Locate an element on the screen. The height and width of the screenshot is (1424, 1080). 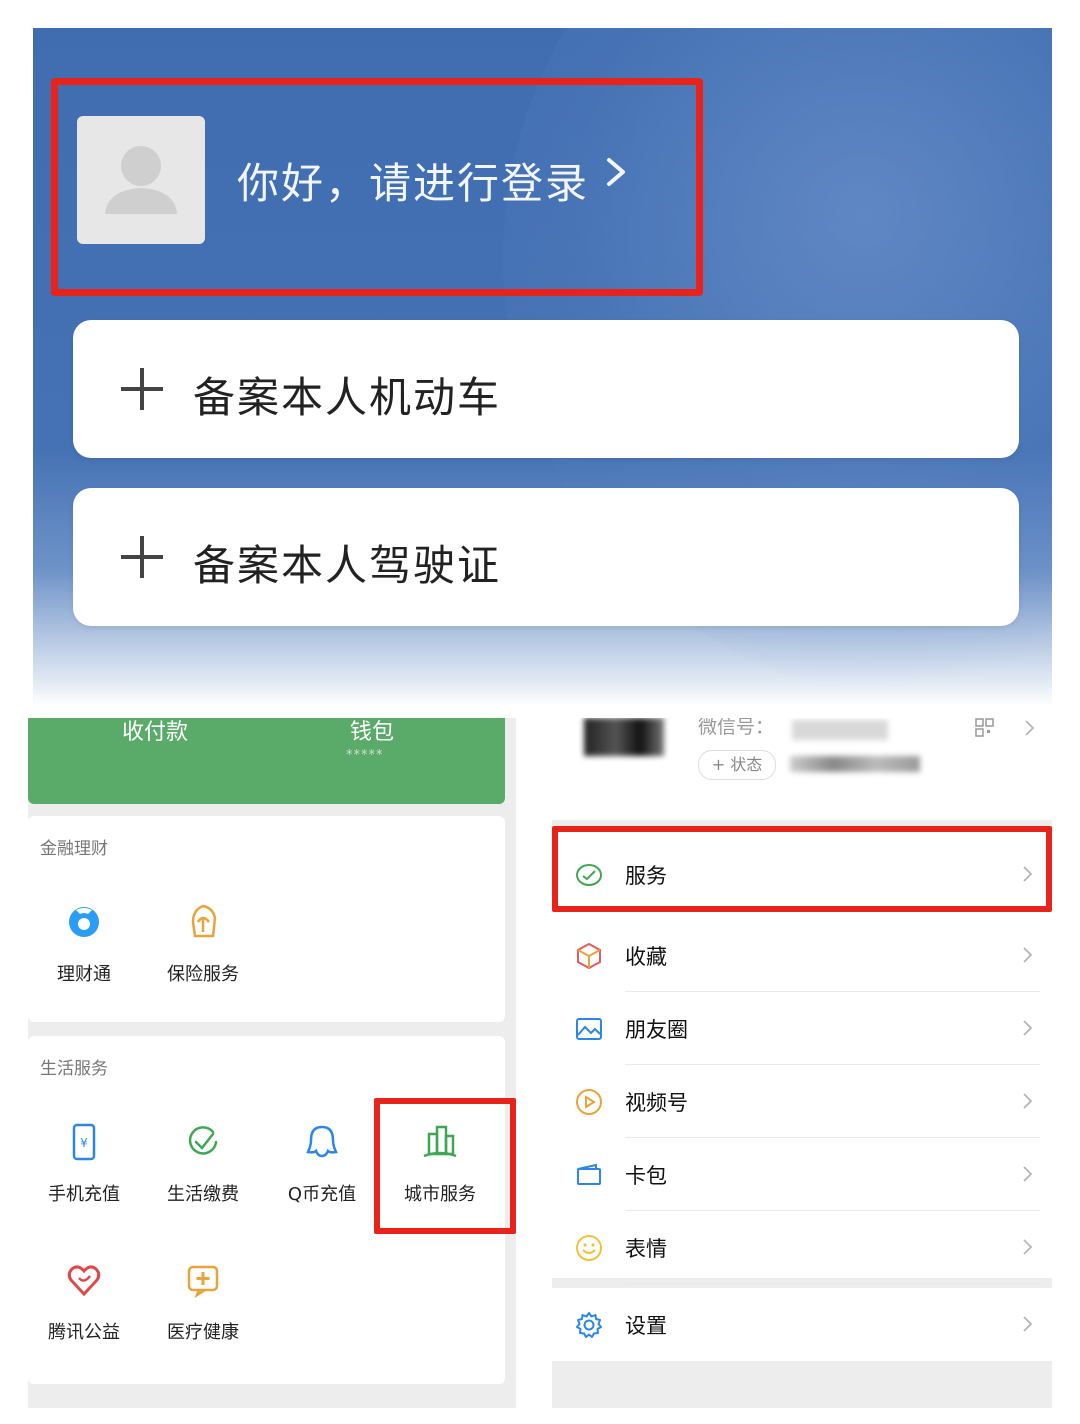
menu-label: 卡包 is located at coordinates (646, 1176).